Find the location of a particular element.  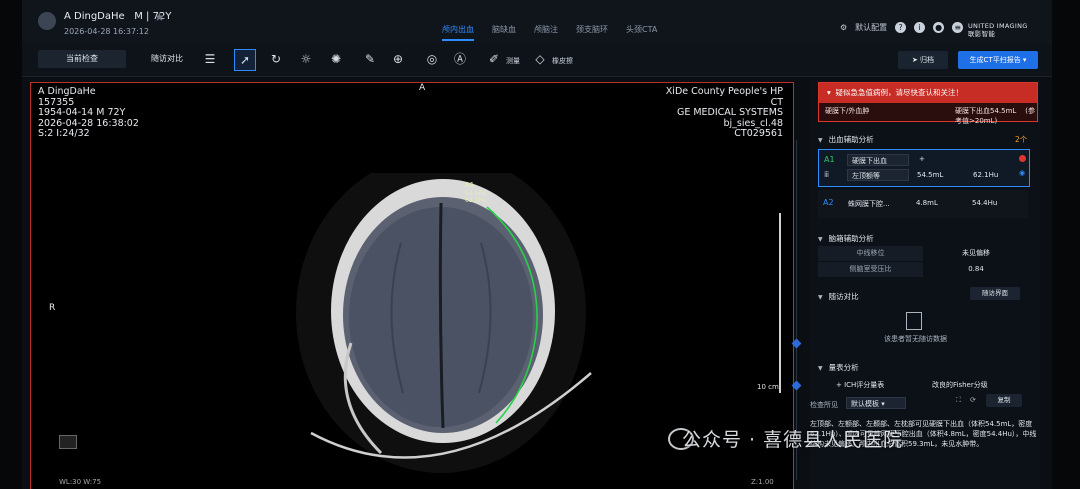

followup-section-header: ▼ 随访对比 is located at coordinates (838, 296).